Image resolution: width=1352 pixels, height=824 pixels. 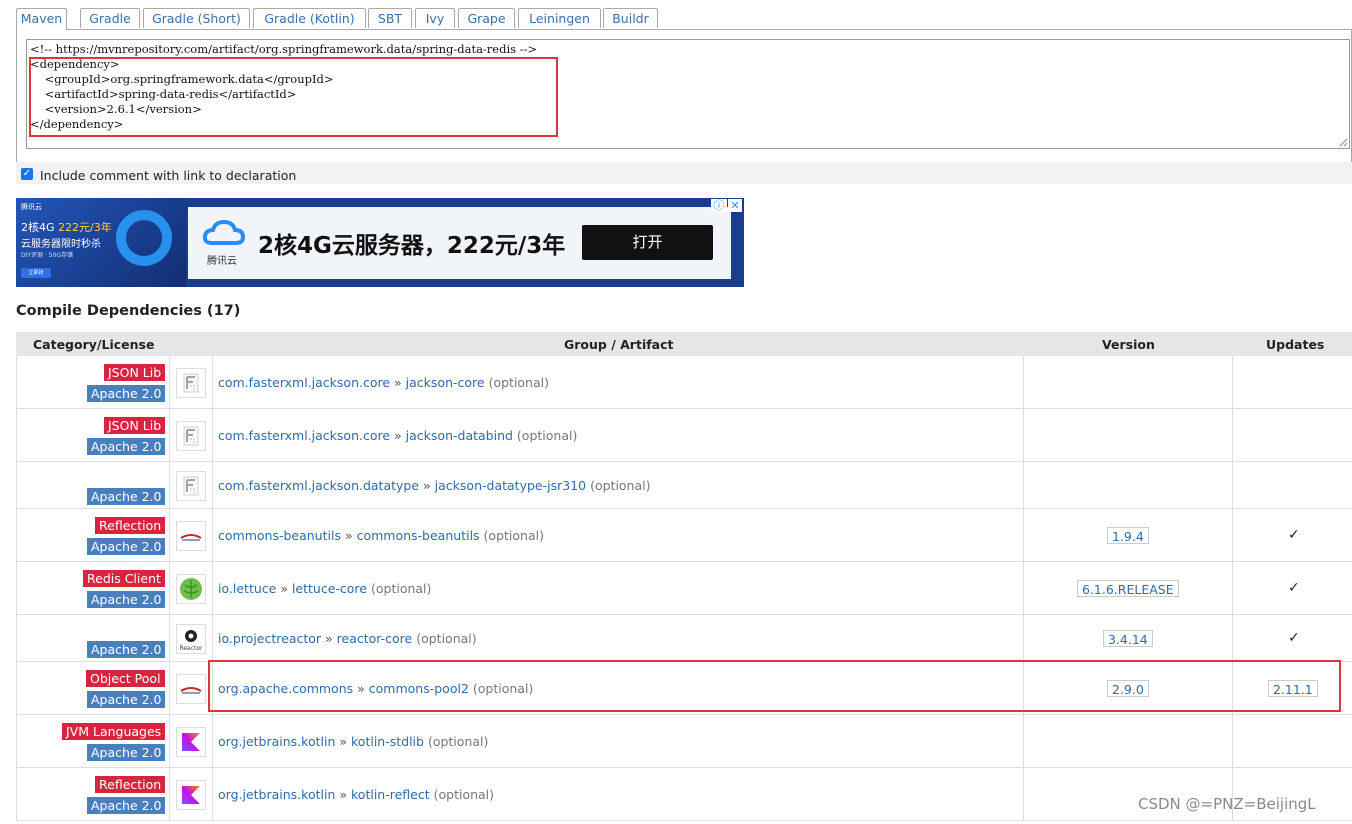 What do you see at coordinates (191, 589) in the screenshot?
I see `lettuce-logo-icon` at bounding box center [191, 589].